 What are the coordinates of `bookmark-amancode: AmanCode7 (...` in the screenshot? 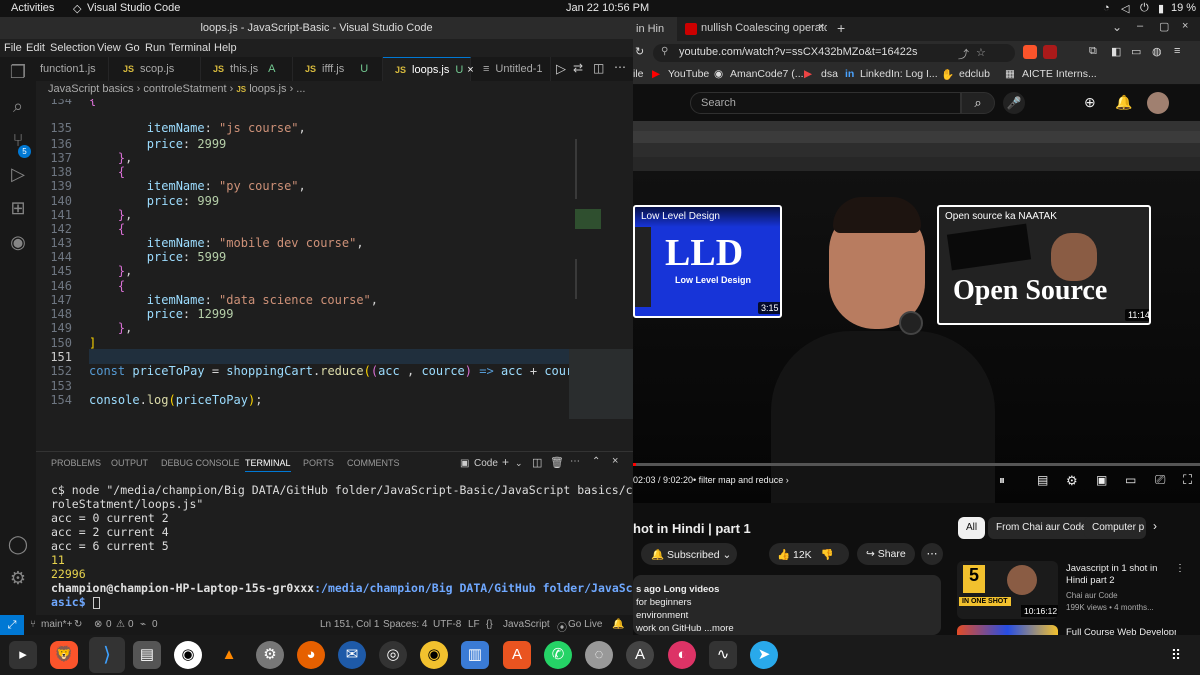 It's located at (767, 74).